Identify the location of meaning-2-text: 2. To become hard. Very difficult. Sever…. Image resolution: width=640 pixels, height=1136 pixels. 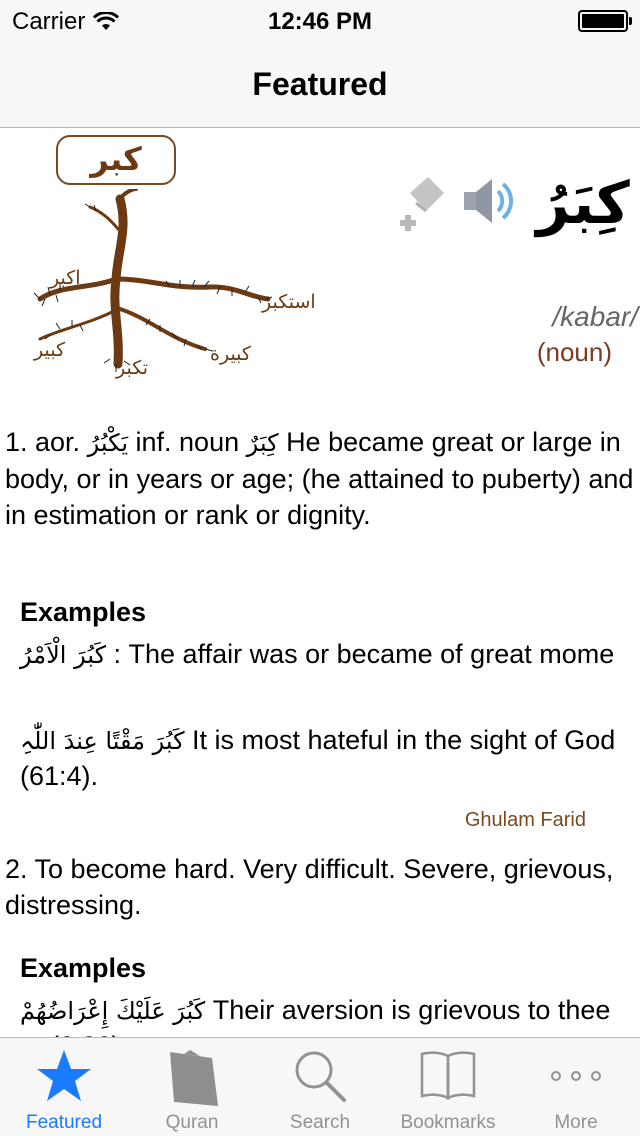
(309, 887).